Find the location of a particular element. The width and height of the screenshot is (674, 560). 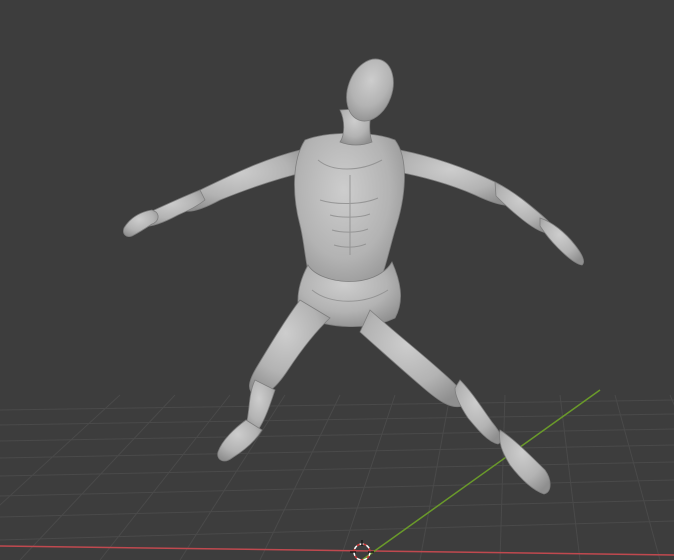

right-hand is located at coordinates (561, 241).